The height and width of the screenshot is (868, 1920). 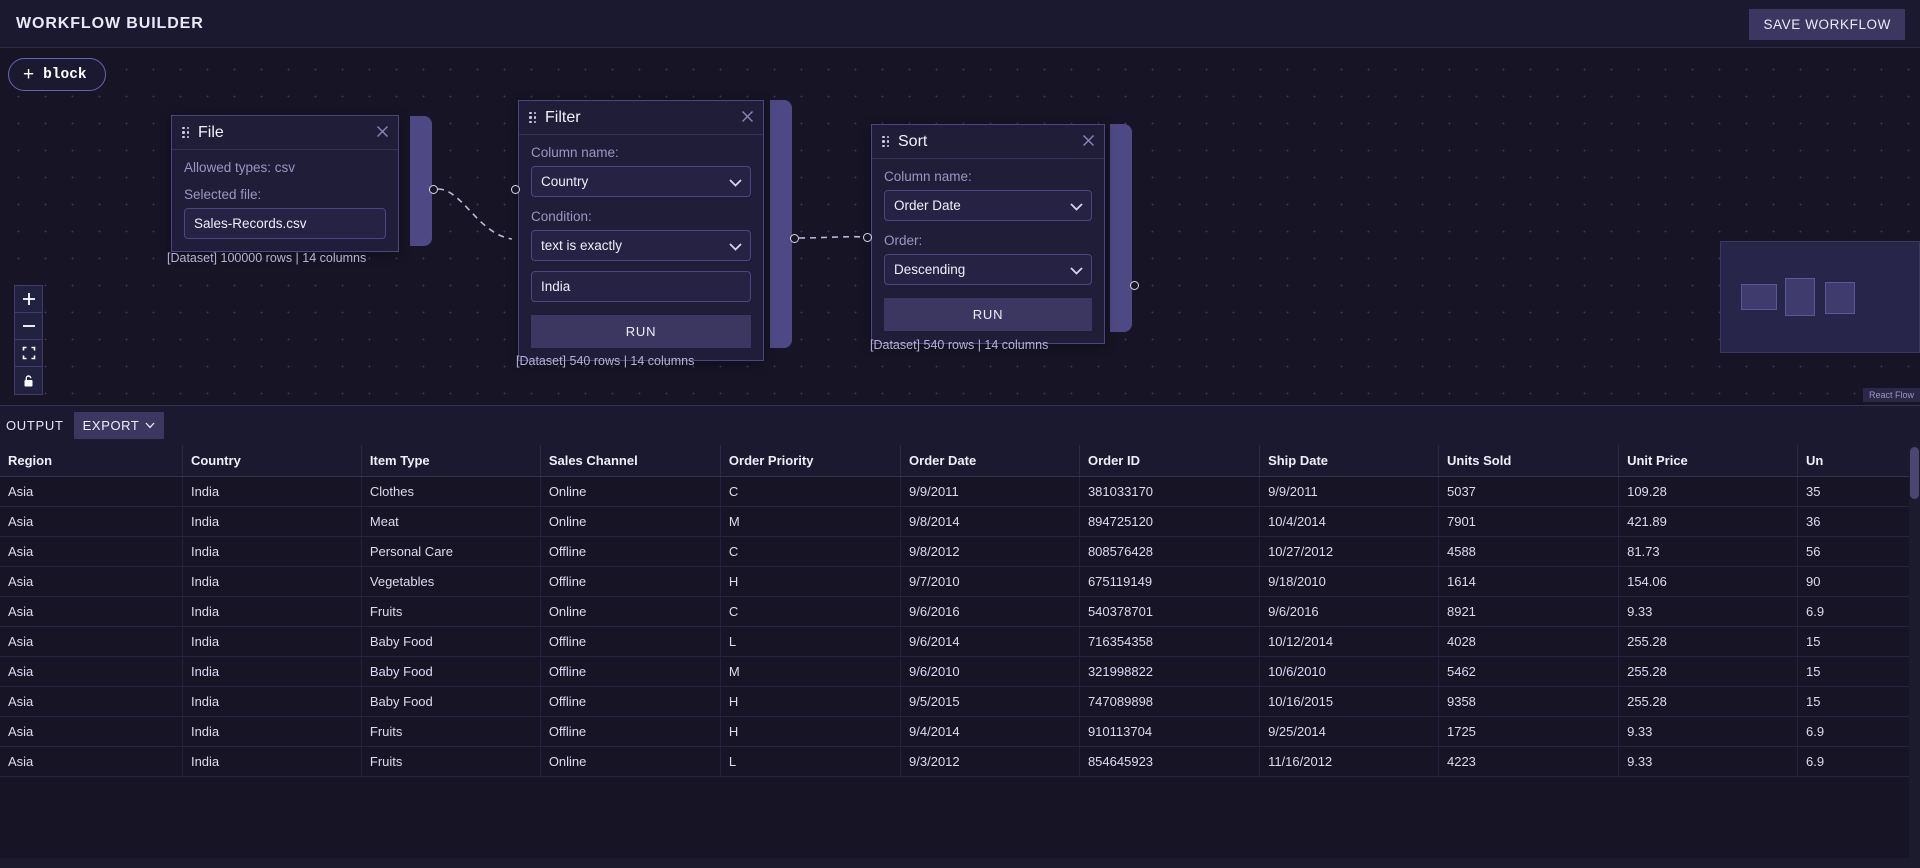 I want to click on table-column-header: Units Sold, so click(x=1529, y=461).